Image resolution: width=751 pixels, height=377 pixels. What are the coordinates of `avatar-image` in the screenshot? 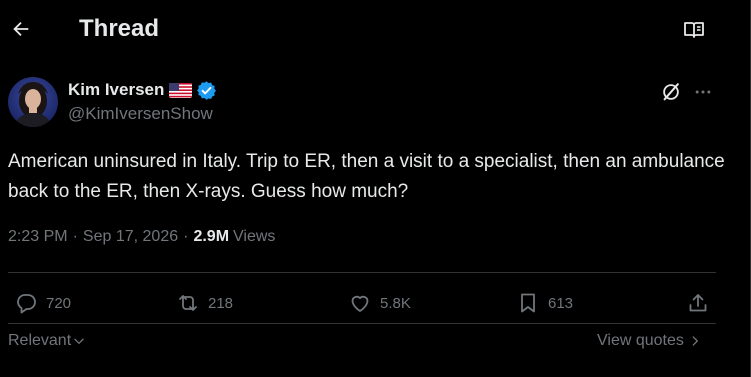 It's located at (33, 102).